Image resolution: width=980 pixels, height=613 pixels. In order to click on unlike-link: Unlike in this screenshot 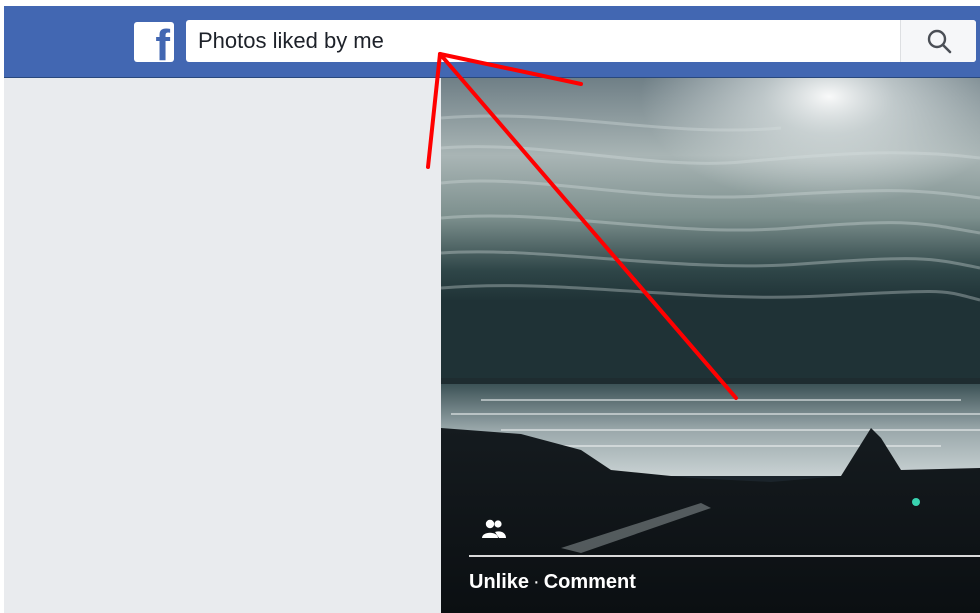, I will do `click(499, 582)`.